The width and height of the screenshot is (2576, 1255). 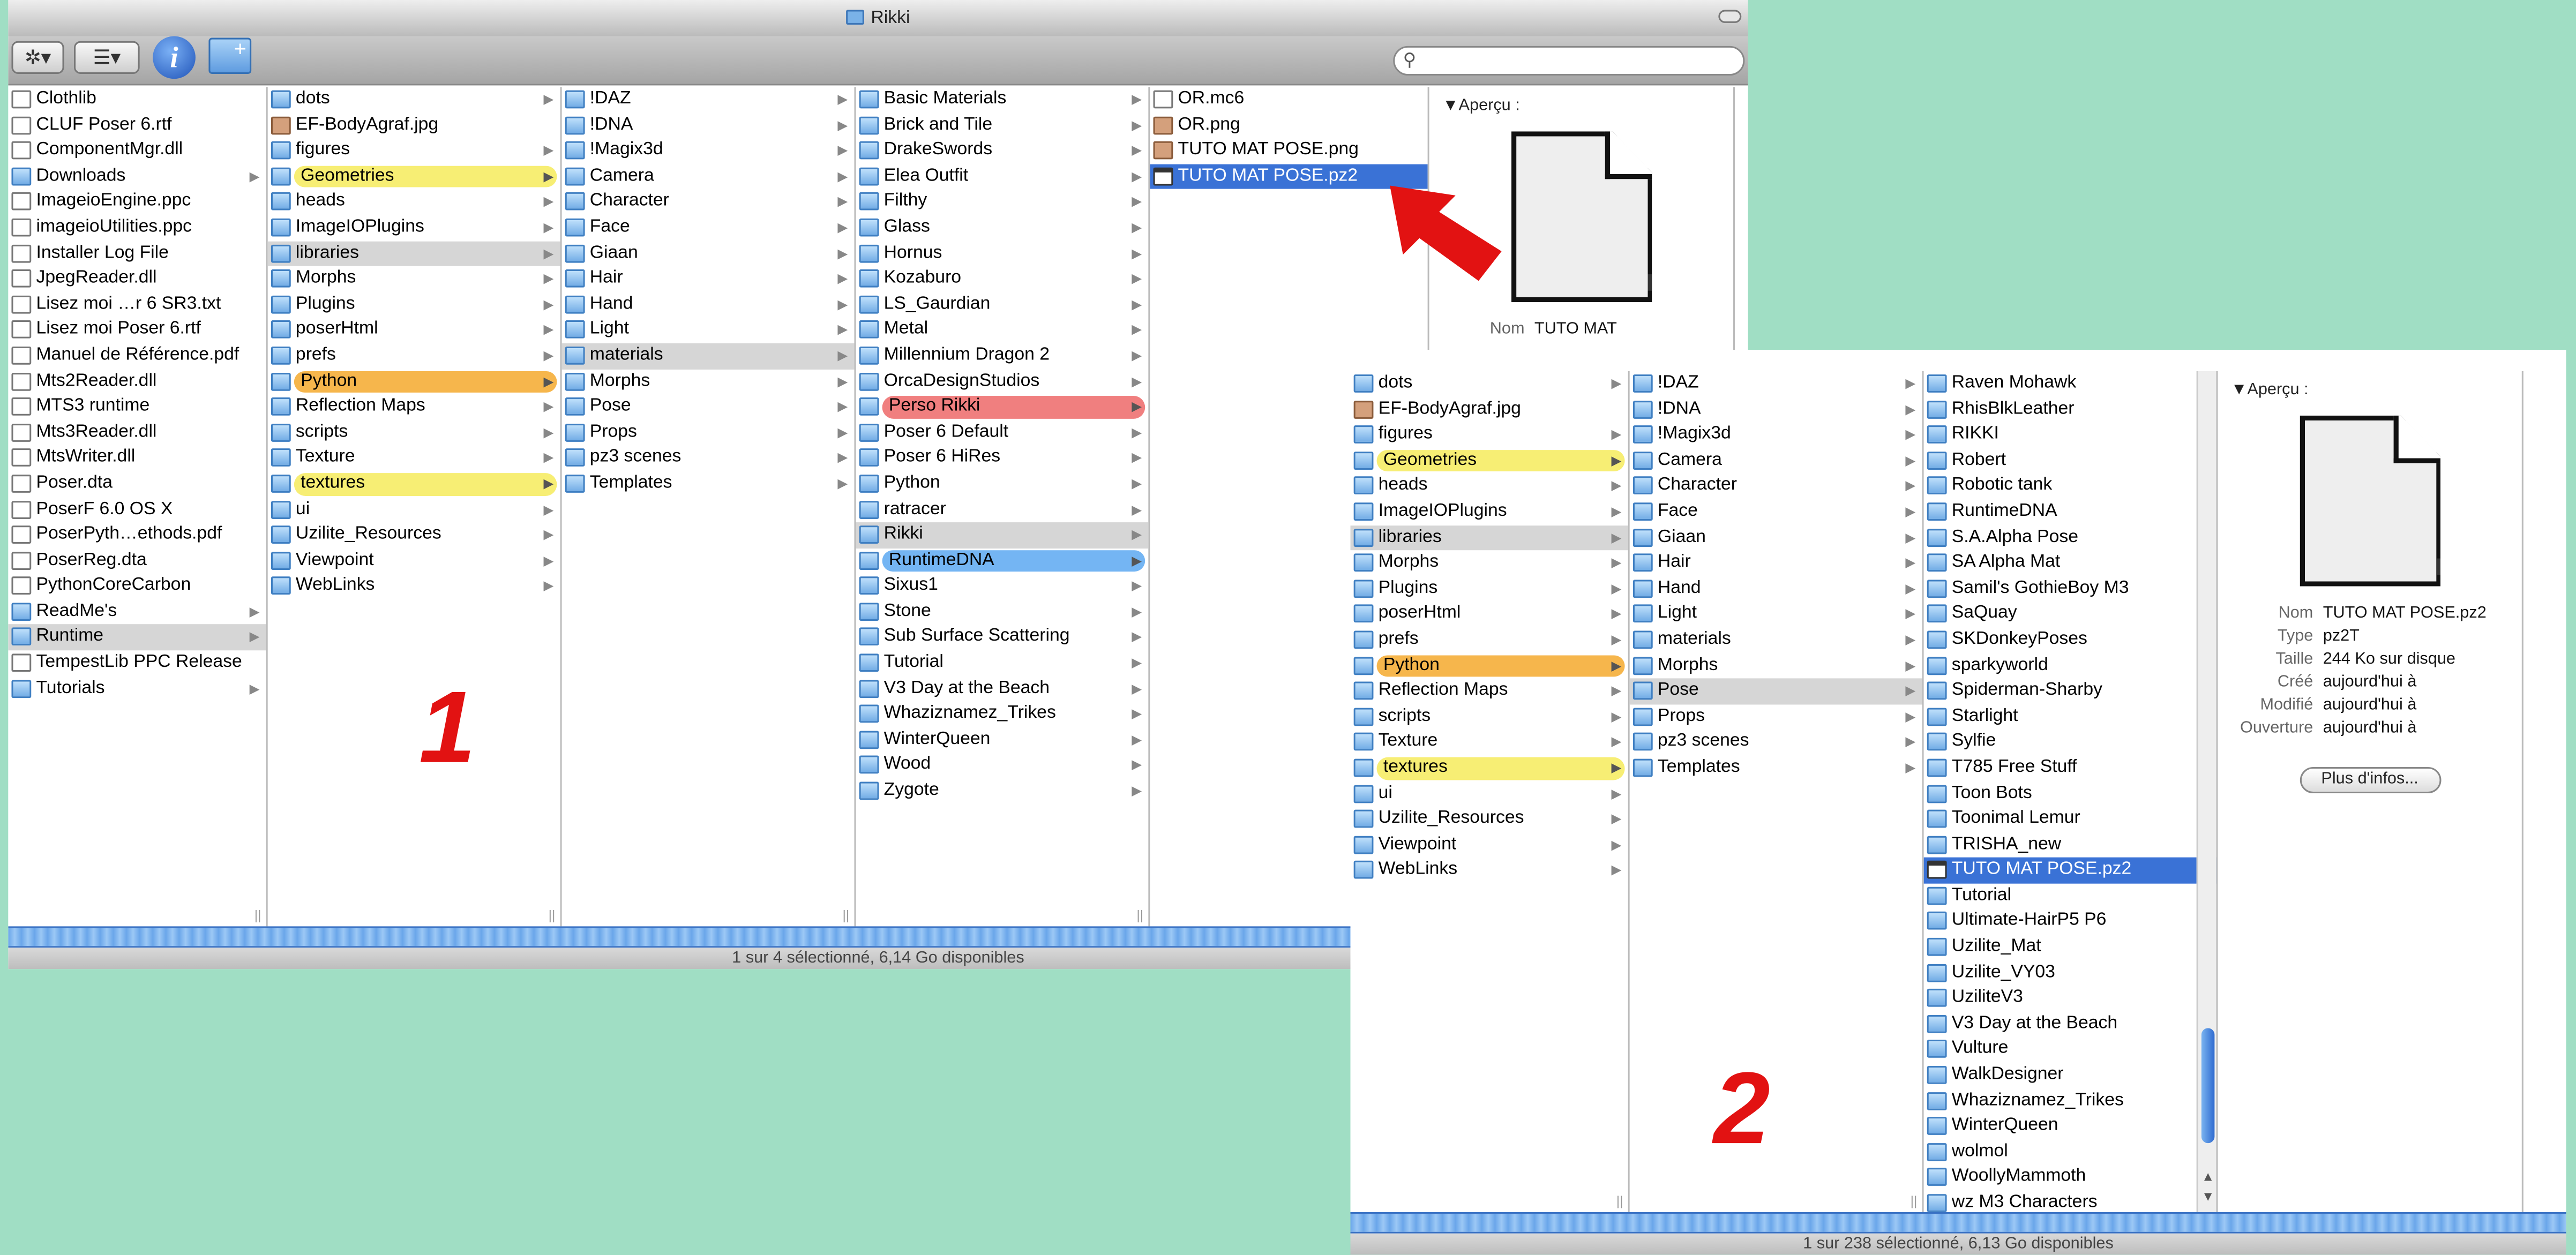 I want to click on folder-item: Uzilite_VY03▶, so click(x=2070, y=973).